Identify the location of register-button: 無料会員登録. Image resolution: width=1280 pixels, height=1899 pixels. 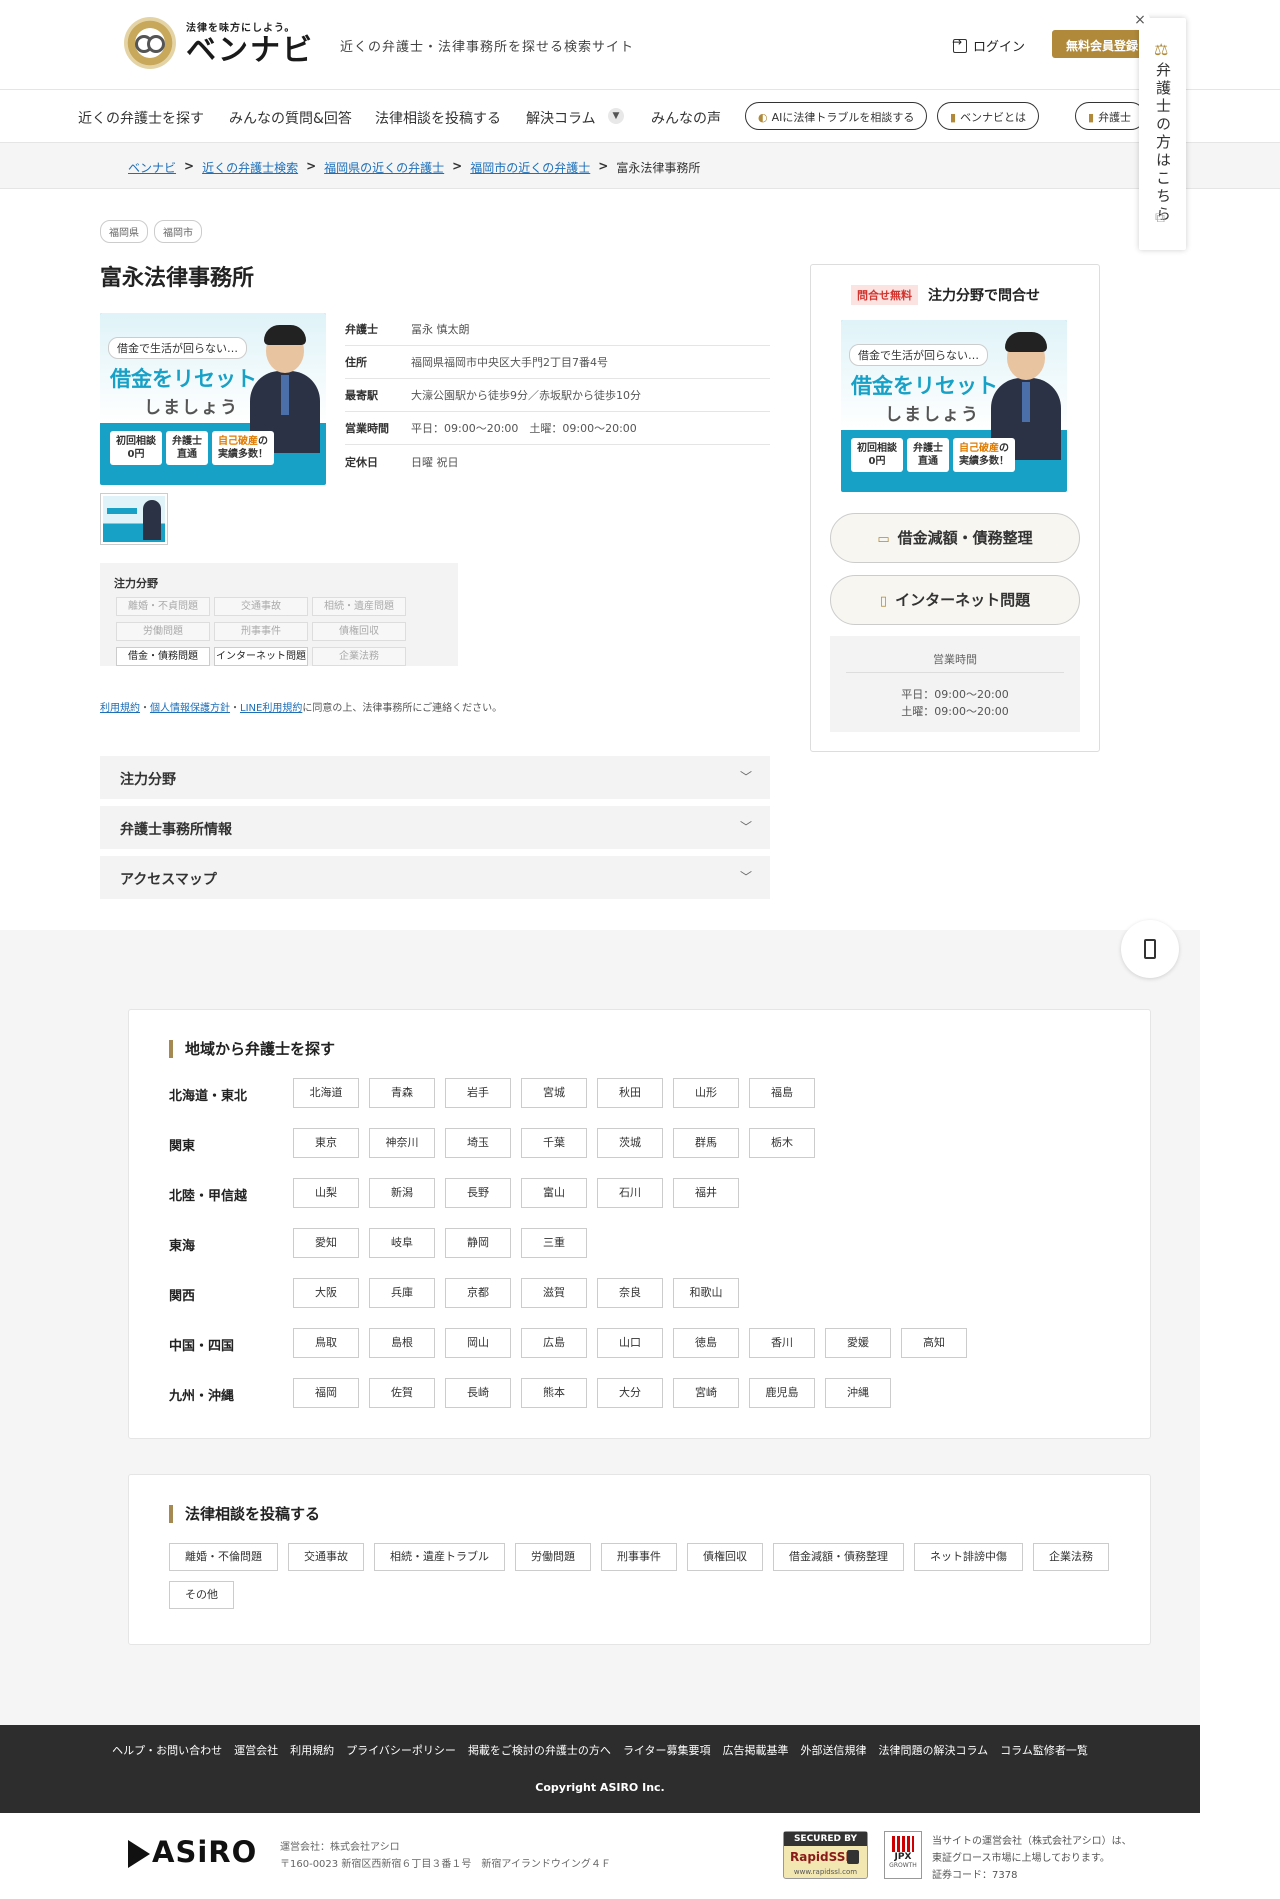
(1099, 44).